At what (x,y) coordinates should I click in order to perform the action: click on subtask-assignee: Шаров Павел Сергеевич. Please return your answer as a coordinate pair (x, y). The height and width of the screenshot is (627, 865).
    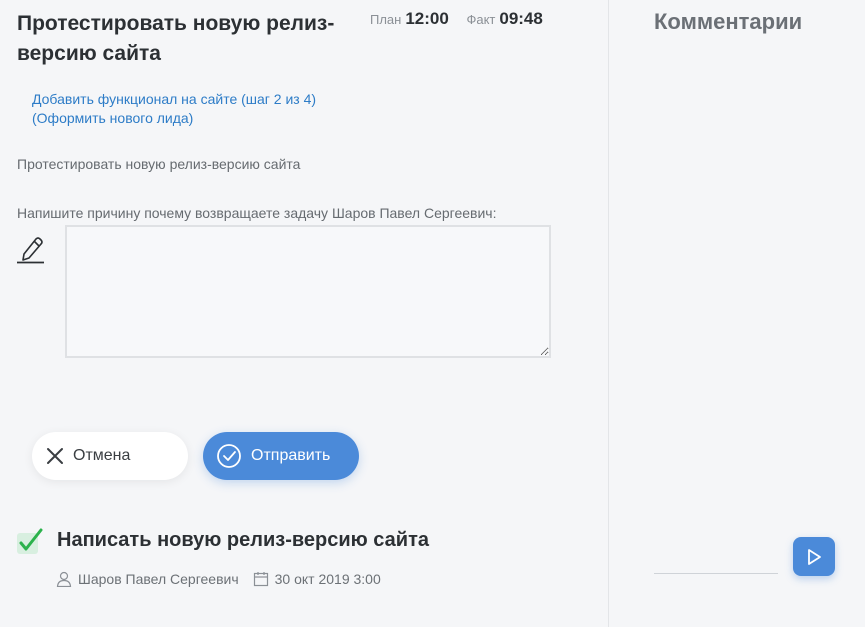
    Looking at the image, I should click on (158, 579).